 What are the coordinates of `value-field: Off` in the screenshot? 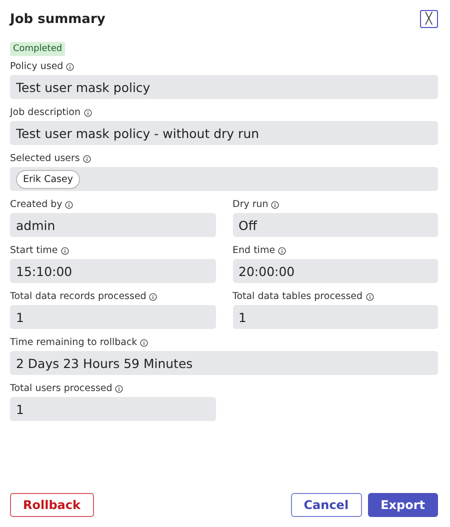 It's located at (335, 225).